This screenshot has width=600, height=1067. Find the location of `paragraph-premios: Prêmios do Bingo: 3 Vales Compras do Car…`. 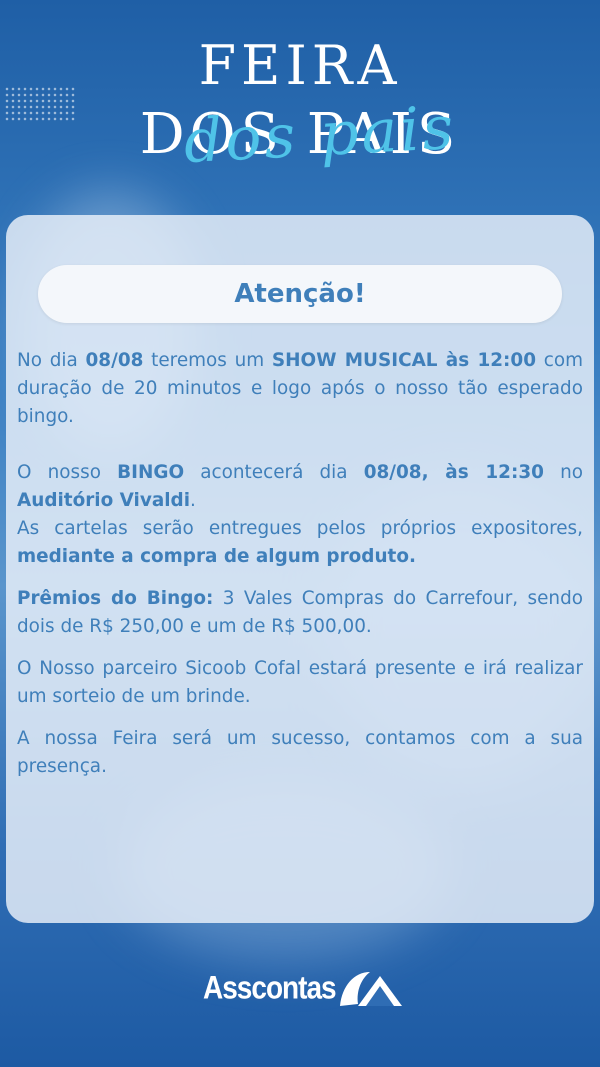

paragraph-premios: Prêmios do Bingo: 3 Vales Compras do Car… is located at coordinates (300, 613).